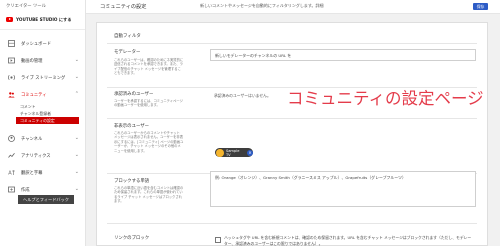  I want to click on sidebar-item-channel: チャンネル ⌄, so click(42, 138).